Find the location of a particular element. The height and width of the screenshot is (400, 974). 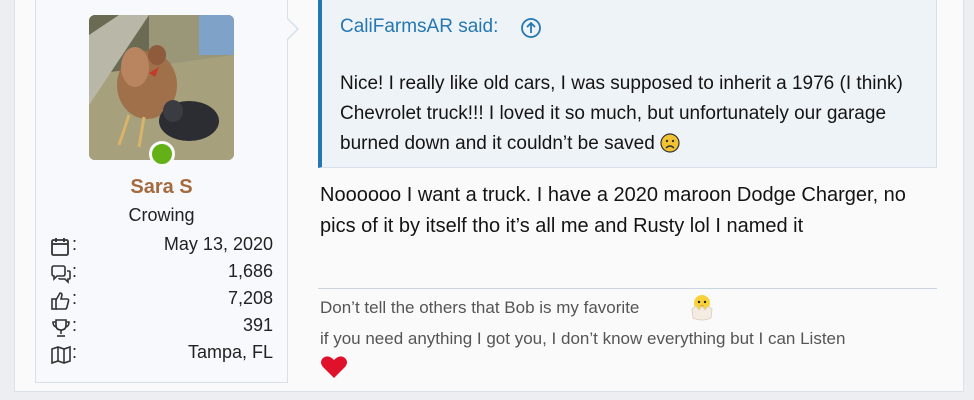

stat-points-value: 391 is located at coordinates (257, 325).